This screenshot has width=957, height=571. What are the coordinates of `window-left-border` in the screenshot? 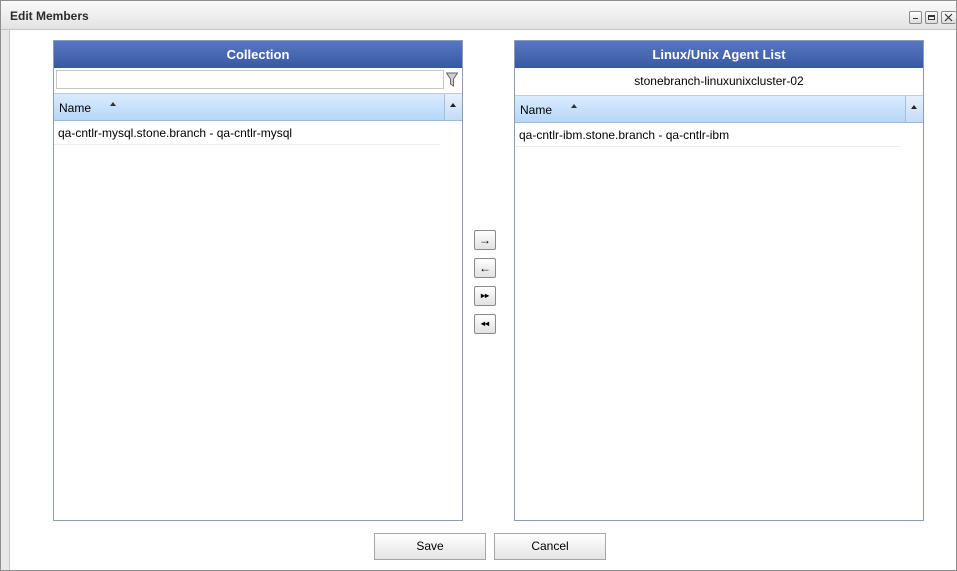 It's located at (5, 300).